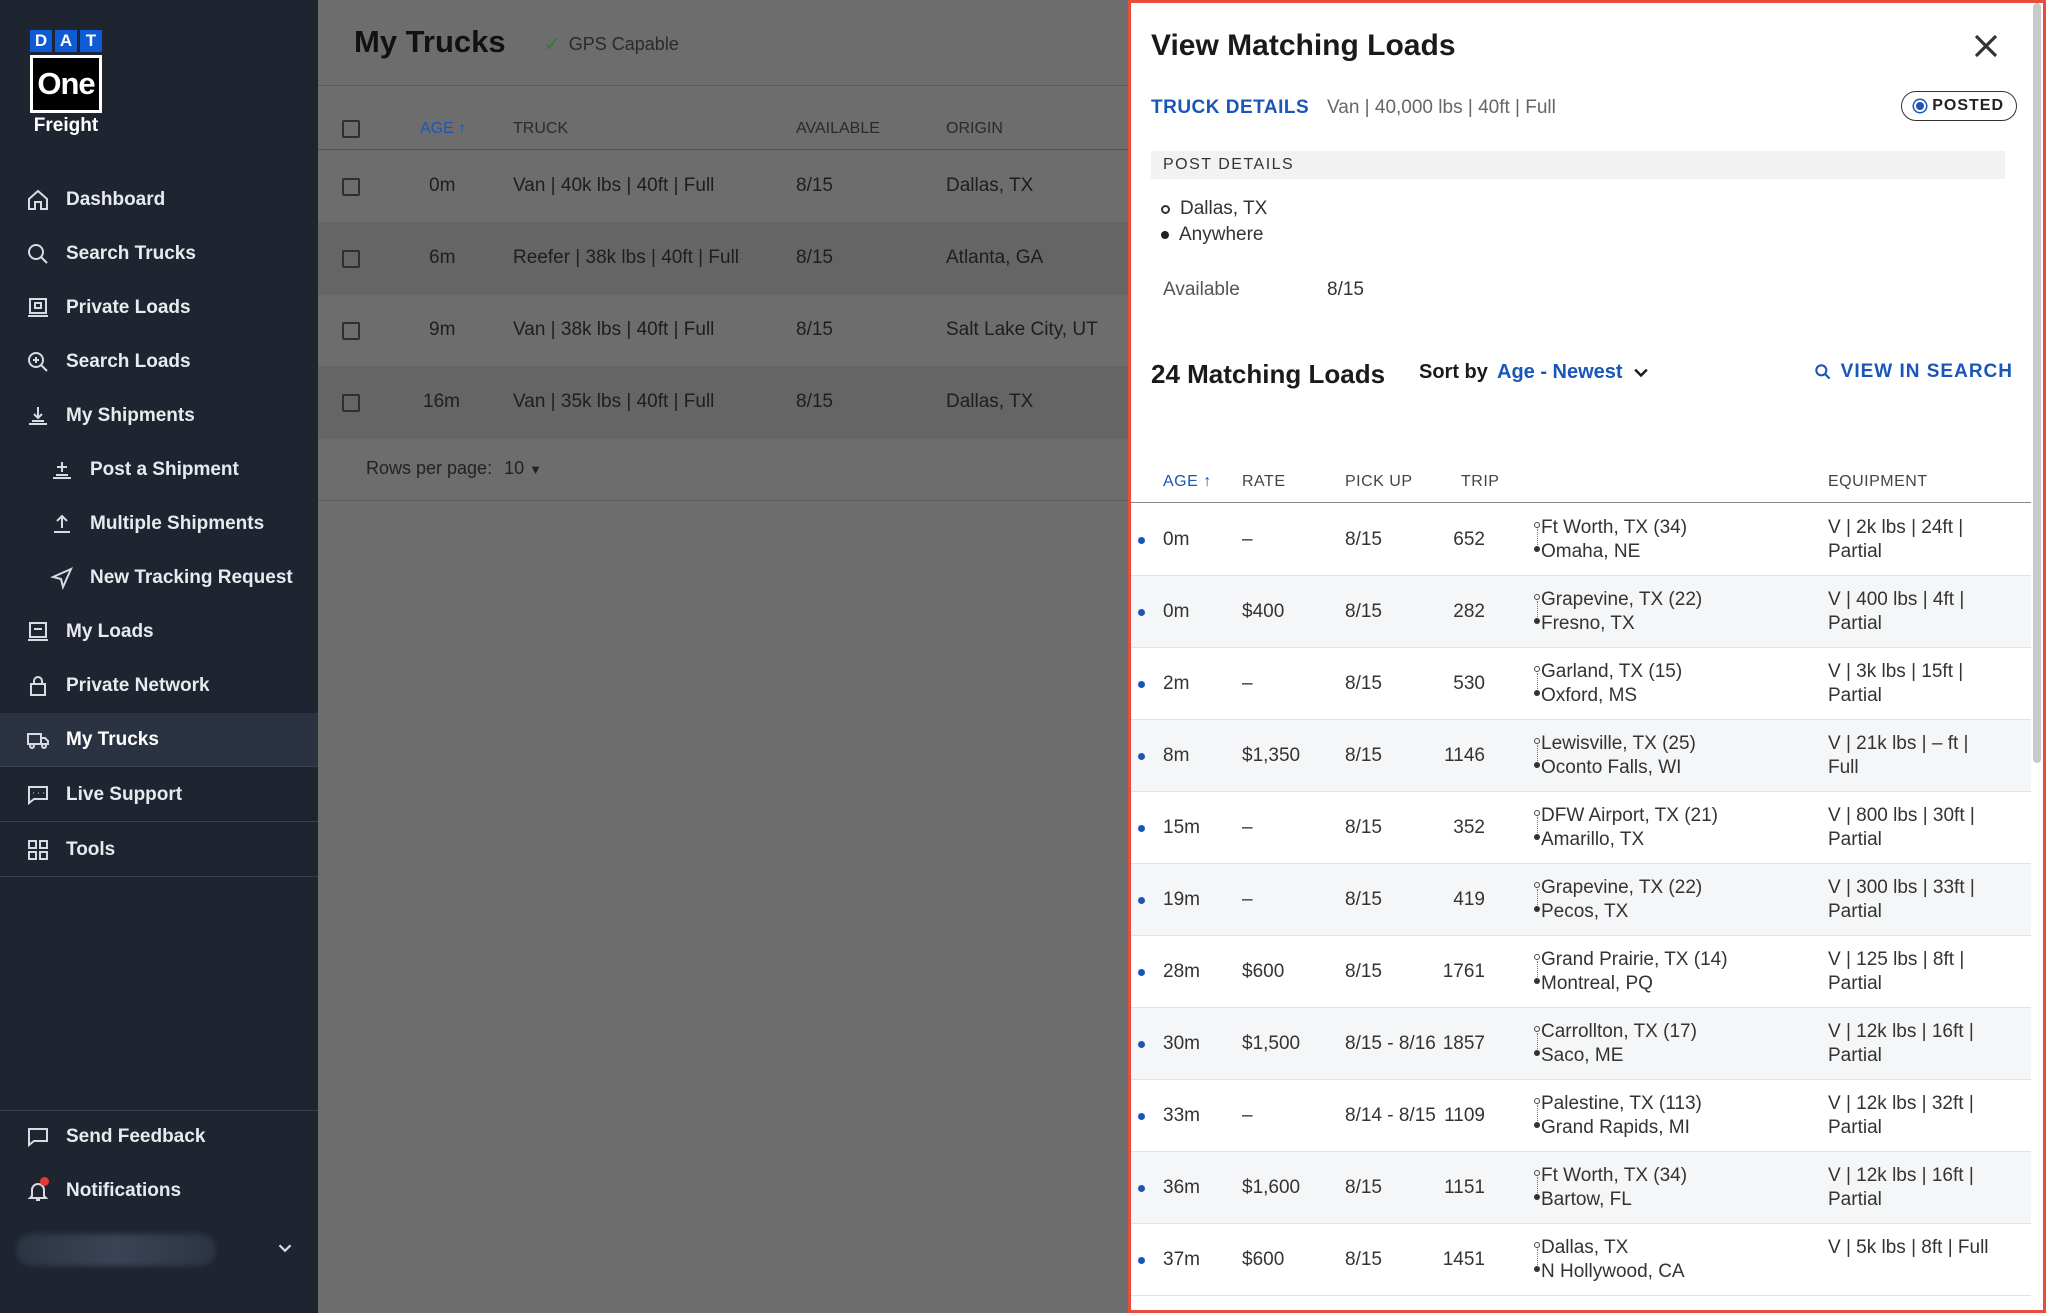 This screenshot has width=2046, height=1313. What do you see at coordinates (614, 185) in the screenshot?
I see `truck-desc: Van | 40k lbs | 40ft | Full` at bounding box center [614, 185].